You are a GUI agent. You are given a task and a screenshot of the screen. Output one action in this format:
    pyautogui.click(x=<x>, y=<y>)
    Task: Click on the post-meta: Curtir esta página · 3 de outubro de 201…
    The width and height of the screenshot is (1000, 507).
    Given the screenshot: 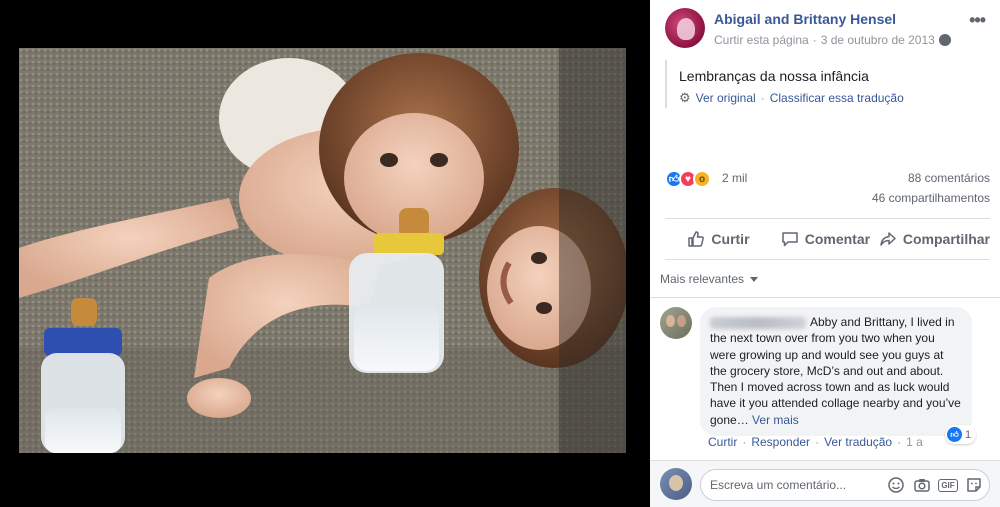 What is the action you would take?
    pyautogui.click(x=832, y=40)
    